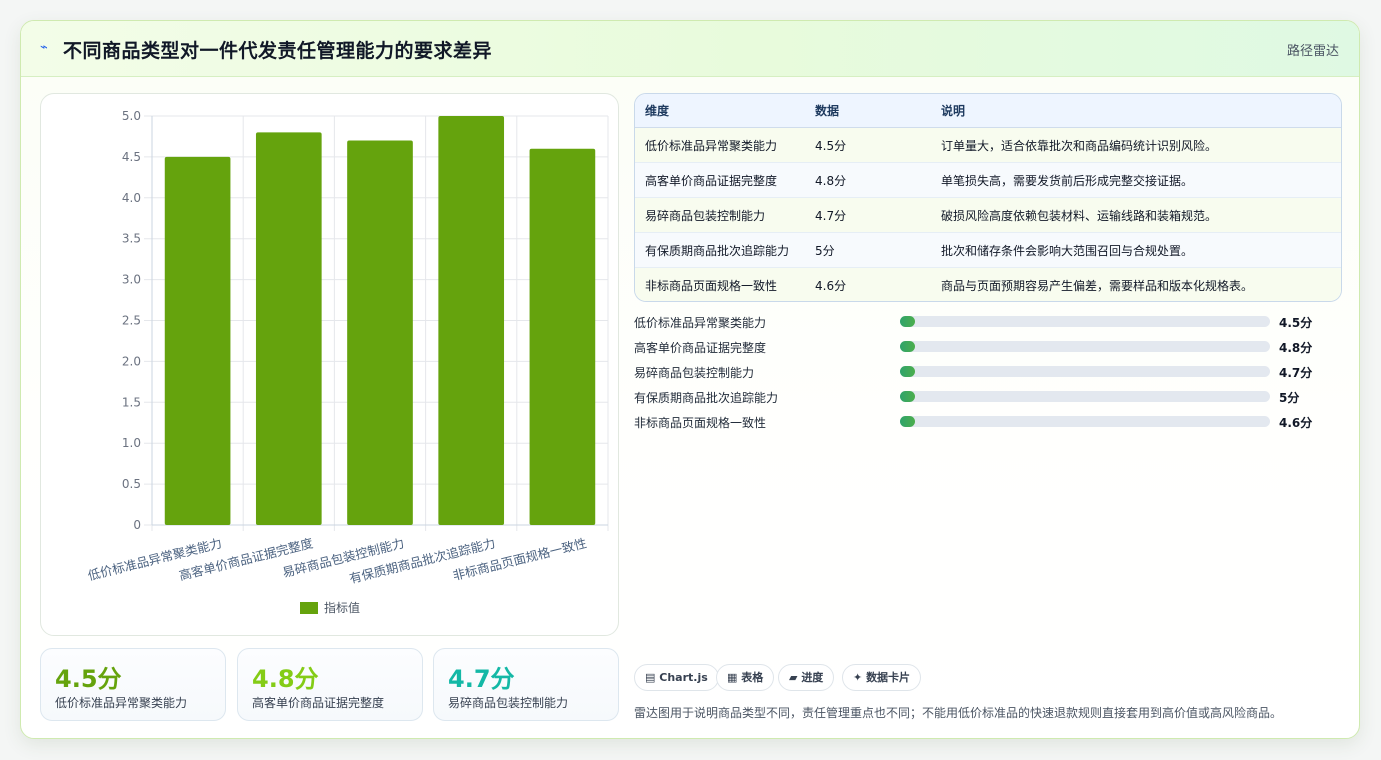  I want to click on chip-label: 表格, so click(752, 677).